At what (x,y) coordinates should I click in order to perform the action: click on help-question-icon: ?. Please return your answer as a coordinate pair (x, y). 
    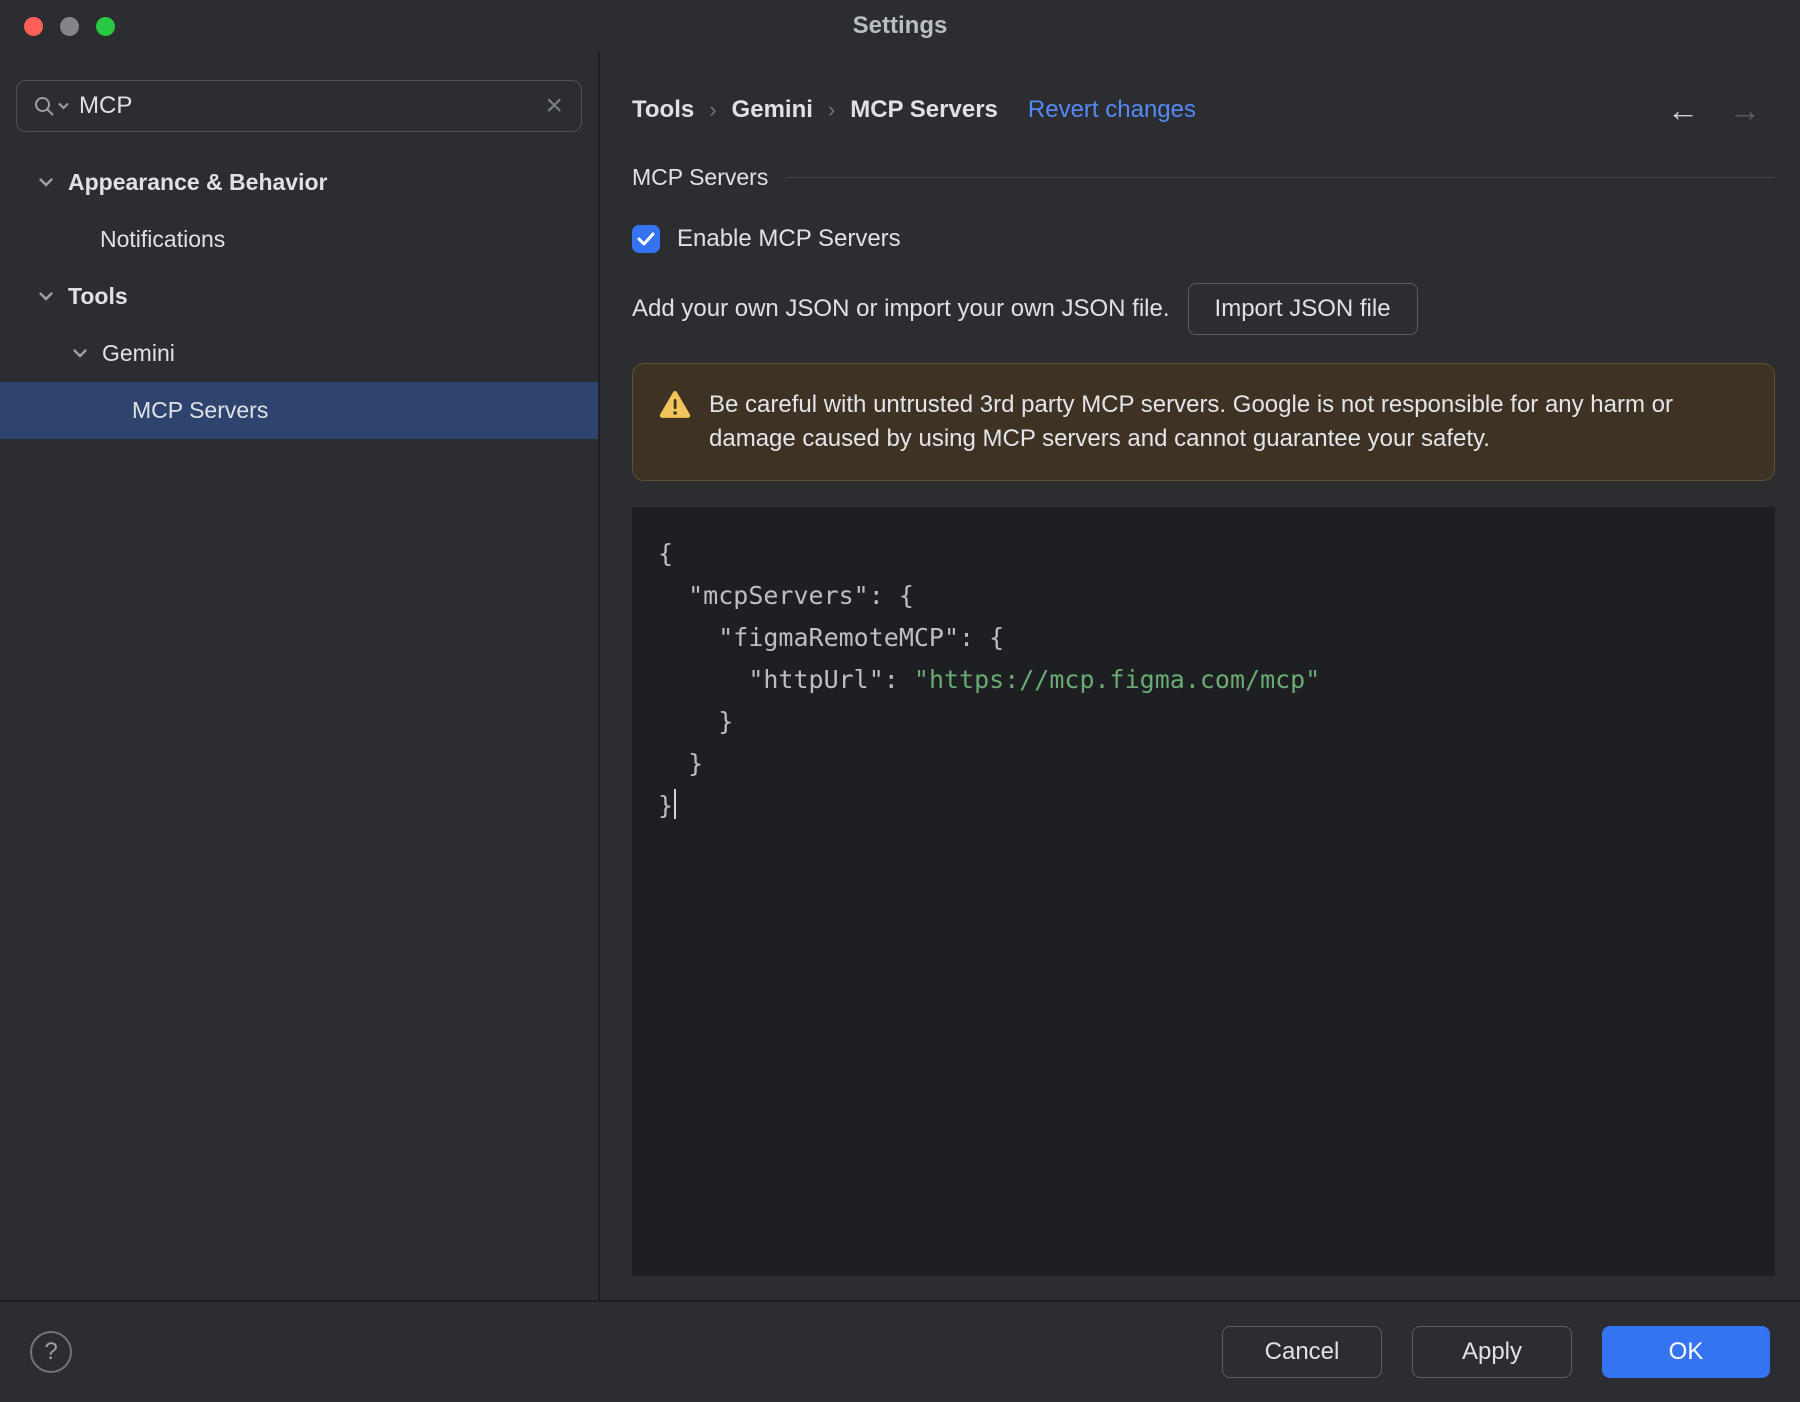
    Looking at the image, I should click on (51, 1351).